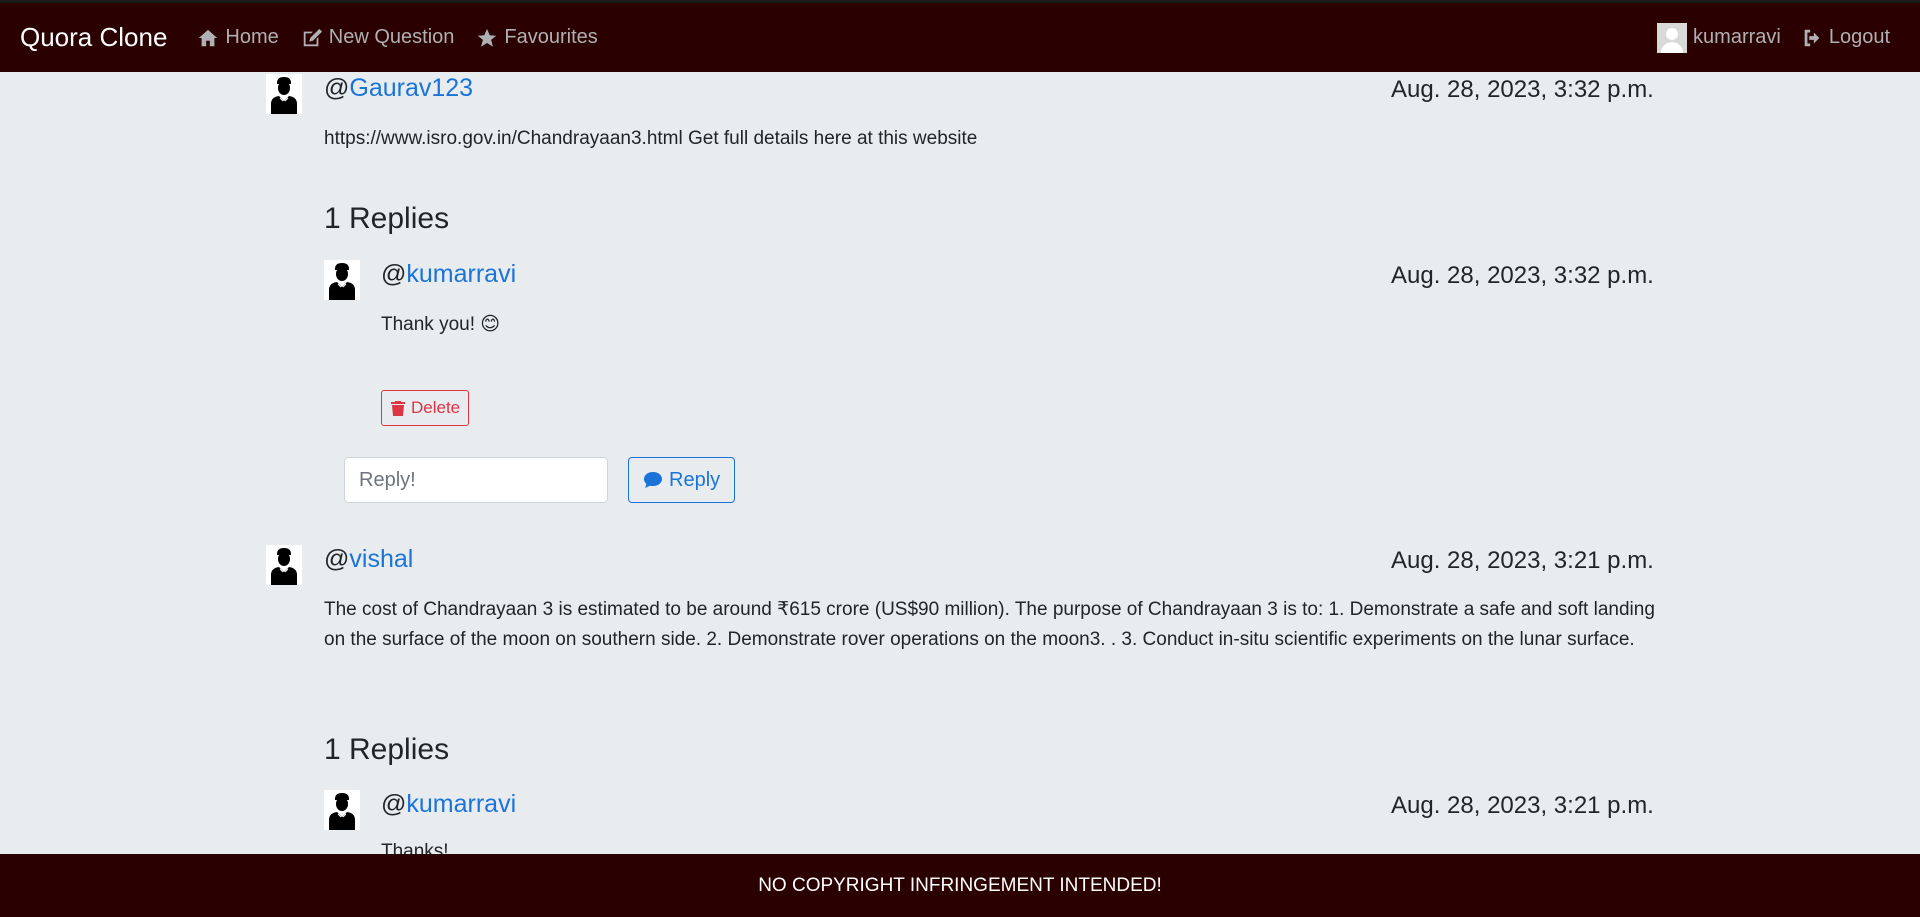 The image size is (1920, 917). Describe the element at coordinates (1737, 37) in the screenshot. I see `nav-user-link: kumarravi` at that location.